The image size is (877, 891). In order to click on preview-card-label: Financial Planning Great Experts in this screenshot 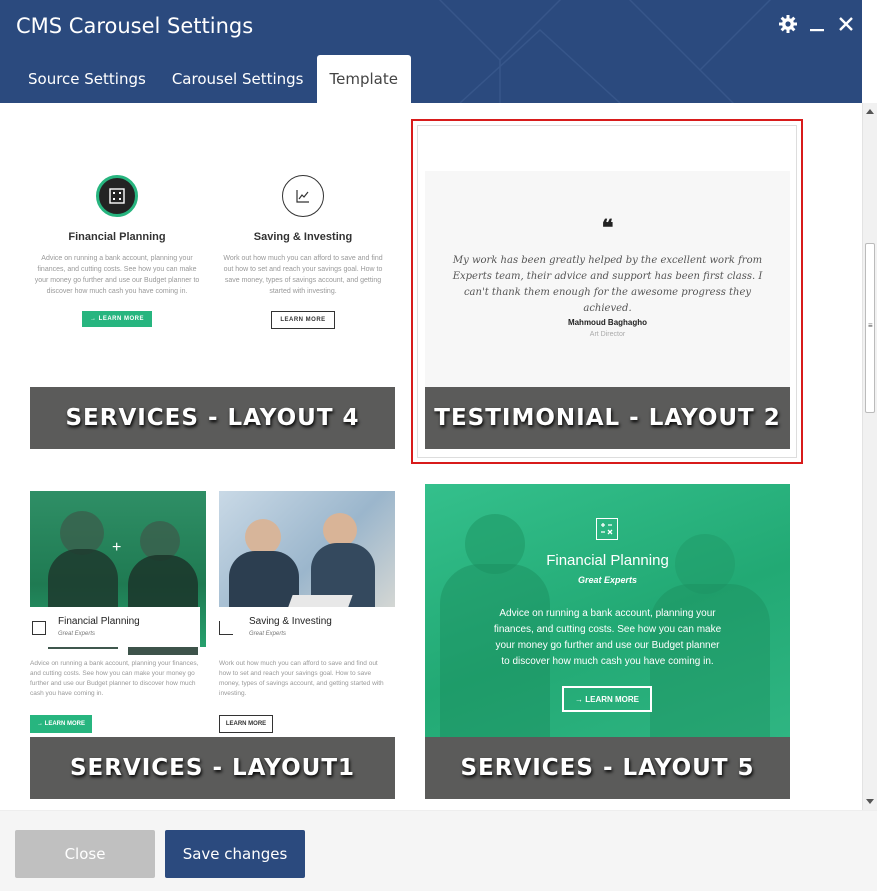, I will do `click(115, 627)`.